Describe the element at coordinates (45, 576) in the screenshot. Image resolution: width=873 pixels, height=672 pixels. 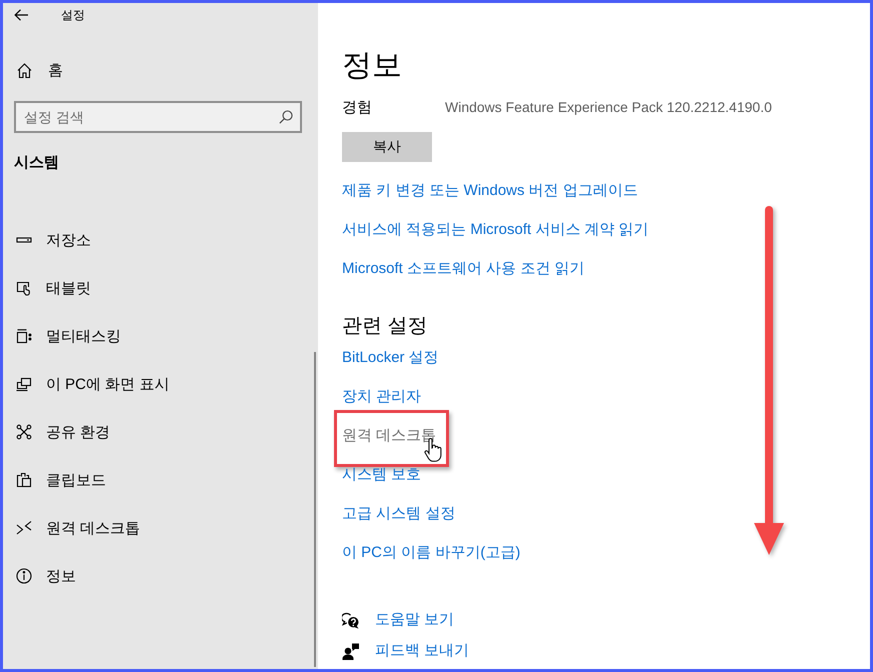
I see `sidebar-nav-item: 정보` at that location.